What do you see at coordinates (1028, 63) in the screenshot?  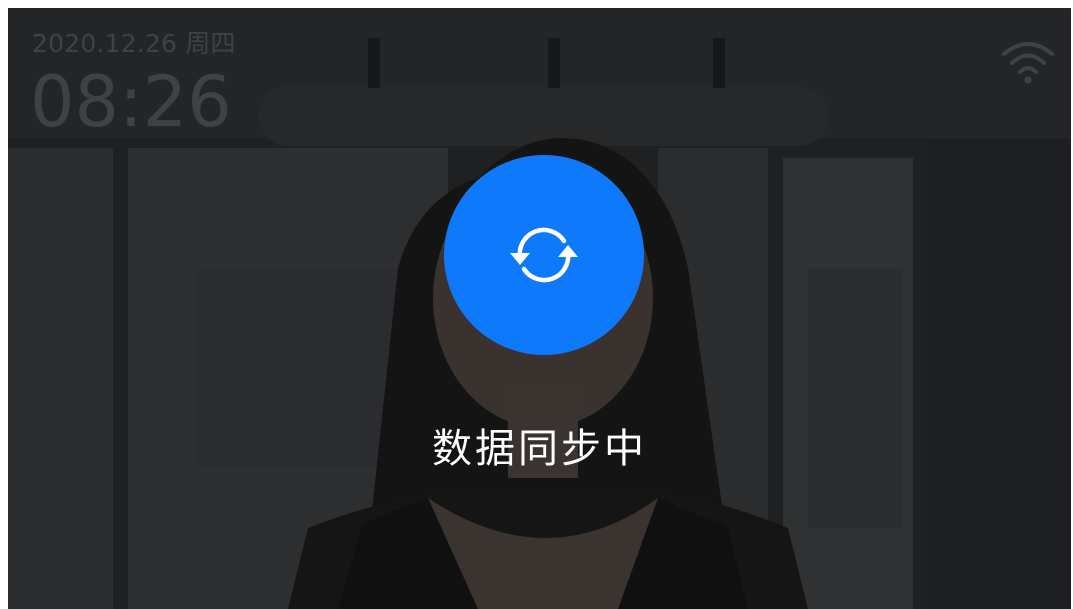 I see `wifi-icon` at bounding box center [1028, 63].